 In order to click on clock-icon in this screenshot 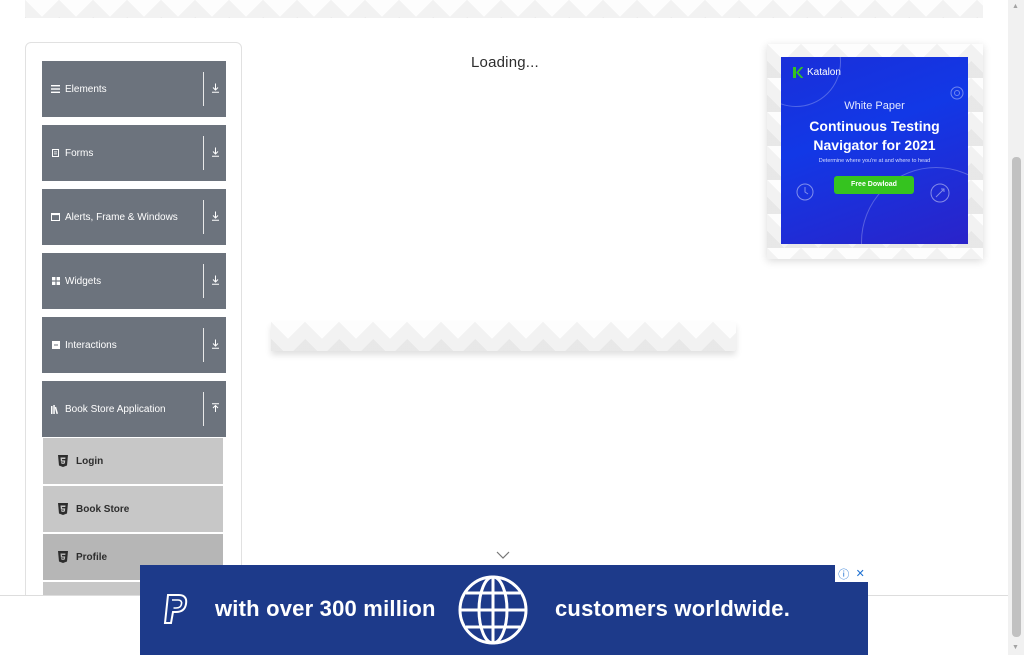, I will do `click(805, 192)`.